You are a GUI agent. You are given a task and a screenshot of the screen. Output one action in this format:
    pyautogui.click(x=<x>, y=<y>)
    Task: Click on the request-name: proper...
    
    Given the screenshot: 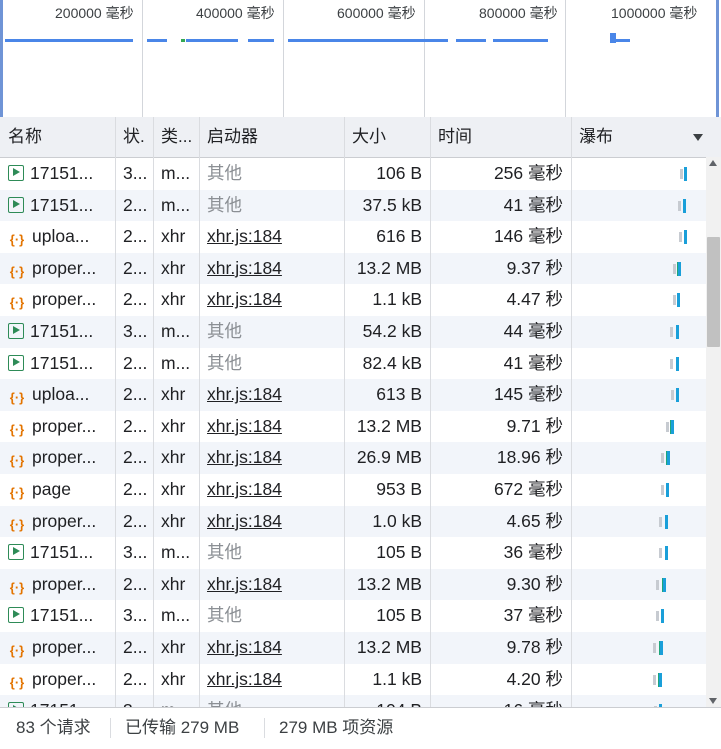 What is the action you would take?
    pyautogui.click(x=64, y=267)
    